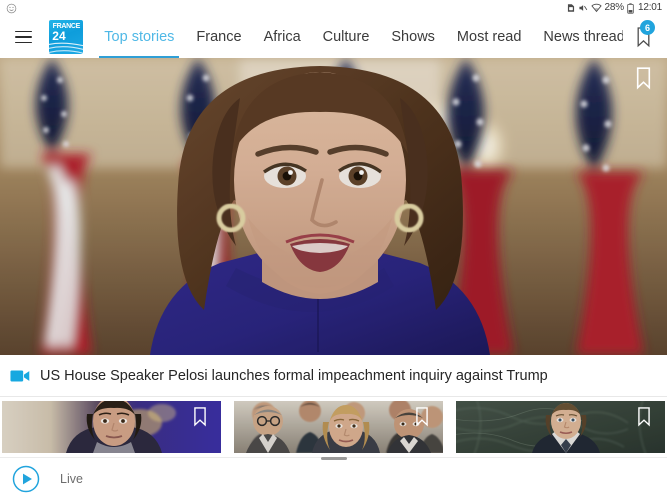 This screenshot has width=667, height=500. I want to click on tab-africa: Africa, so click(282, 37).